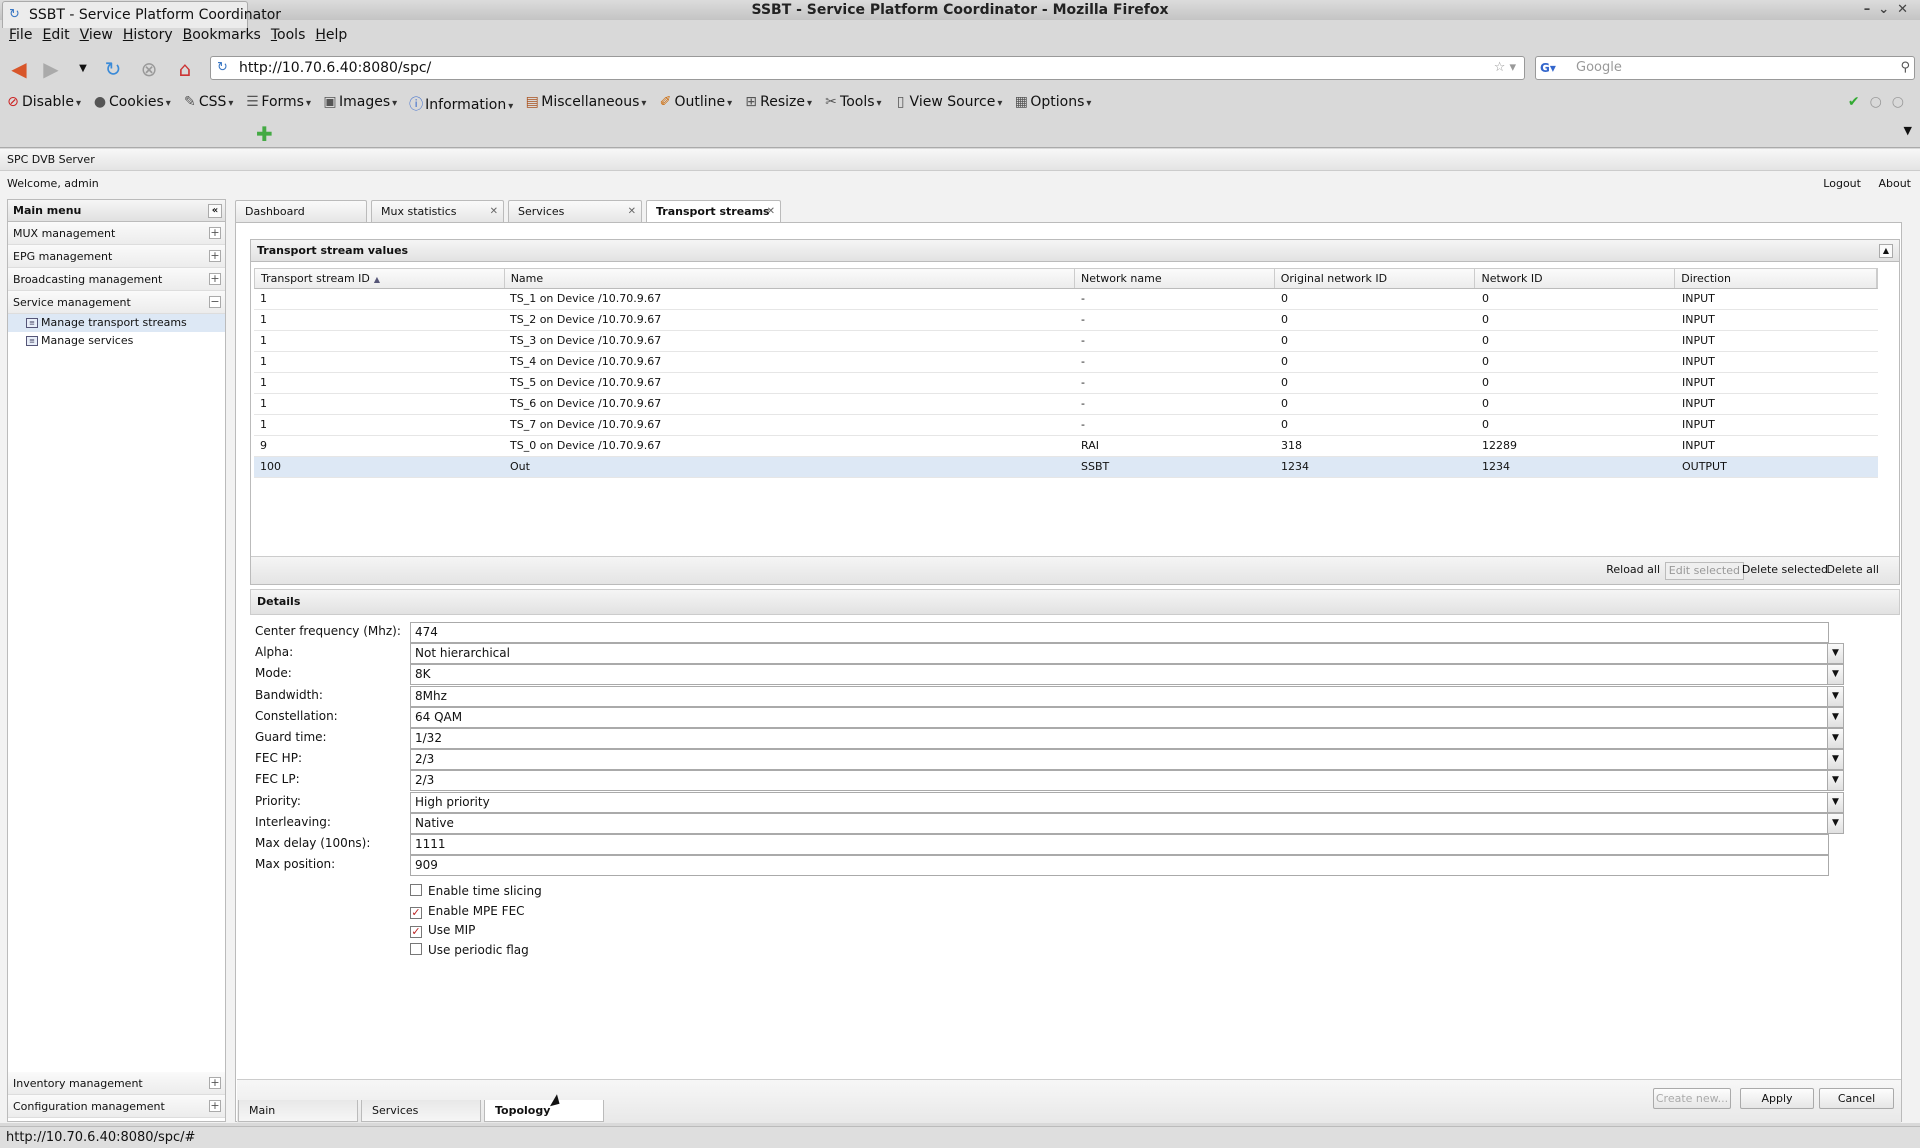 This screenshot has height=1148, width=1920. I want to click on select-fec-lp: 2/3 ▼, so click(1127, 780).